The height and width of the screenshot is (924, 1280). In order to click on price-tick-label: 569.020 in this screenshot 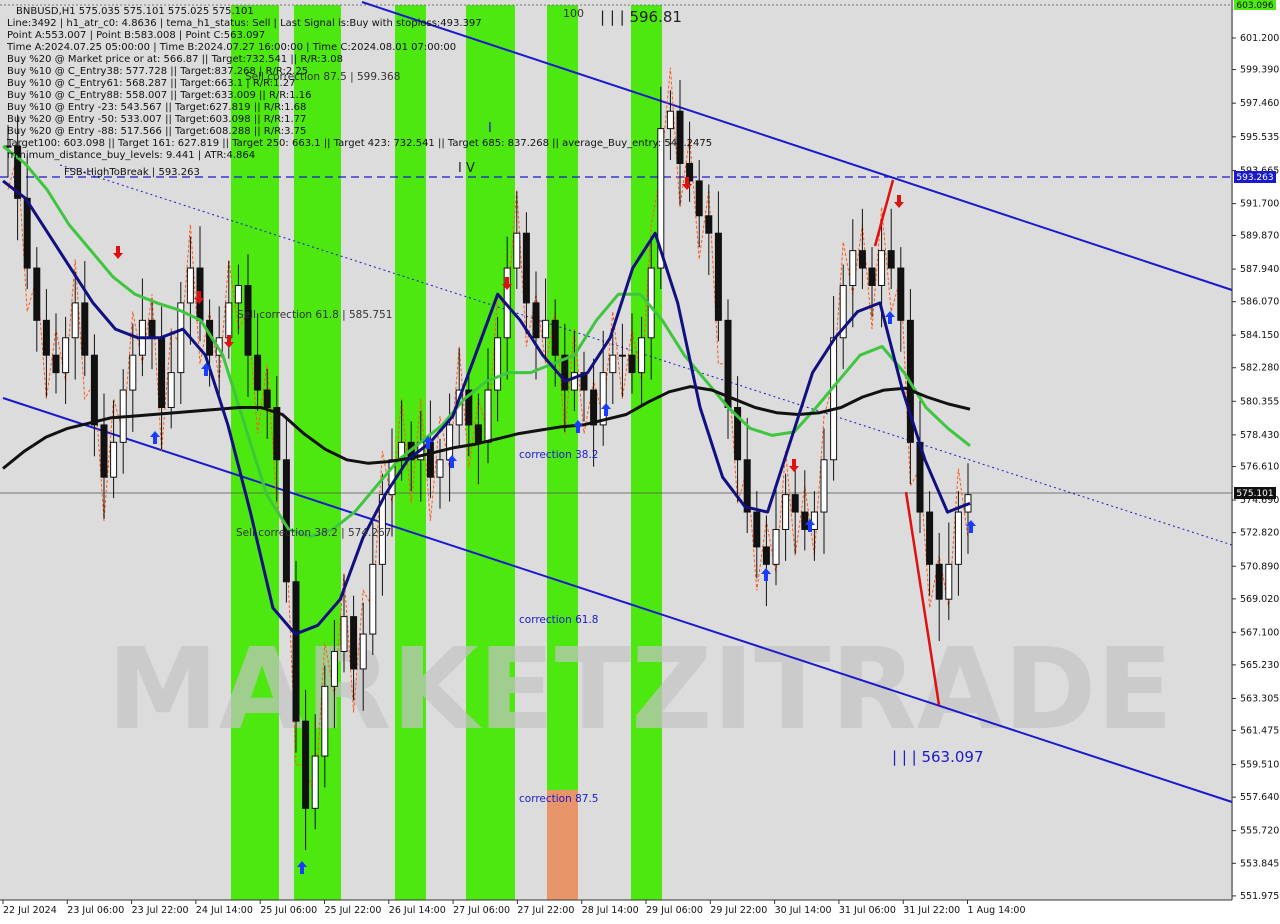, I will do `click(1259, 599)`.